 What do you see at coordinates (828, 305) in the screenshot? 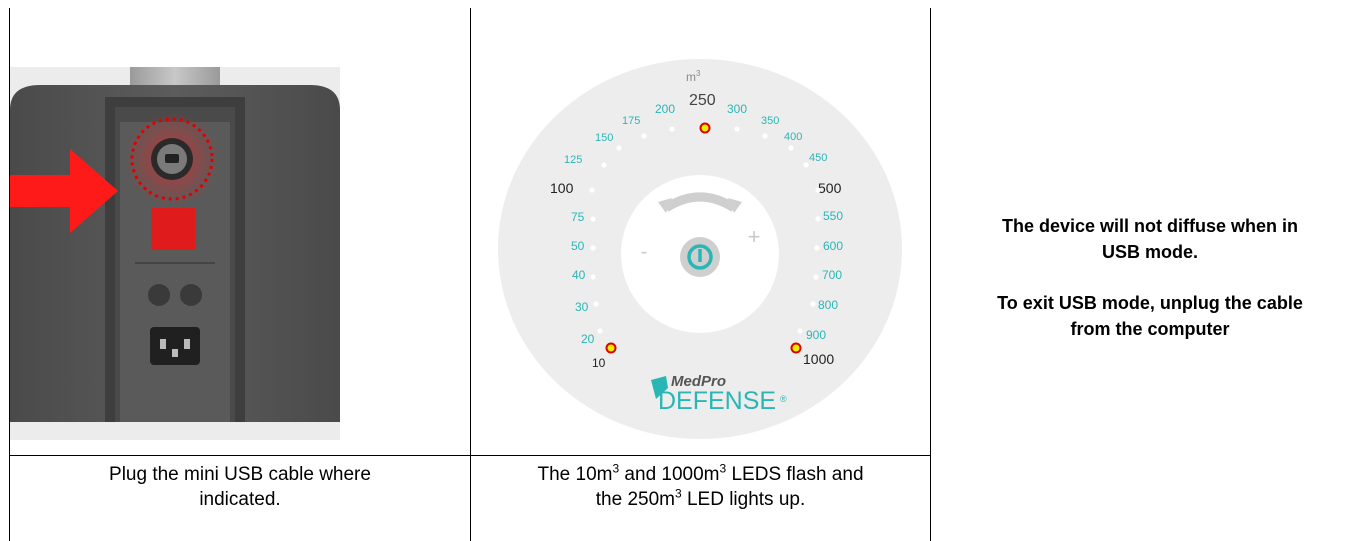
I see `dial-label-800: 800` at bounding box center [828, 305].